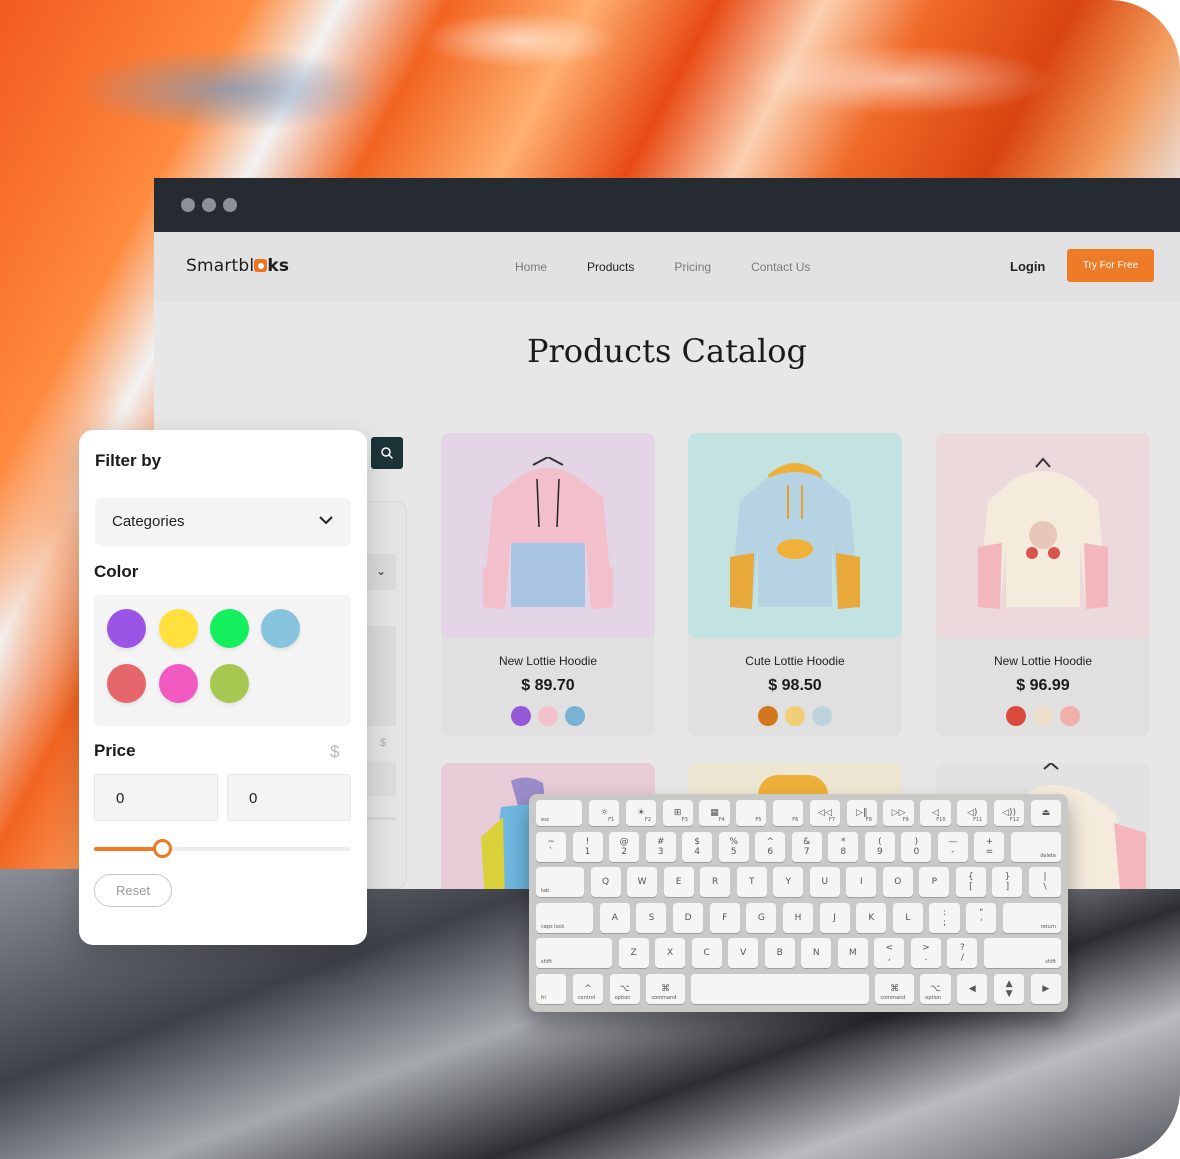 The width and height of the screenshot is (1180, 1159). What do you see at coordinates (692, 267) in the screenshot?
I see `nav-pricing: Pricing` at bounding box center [692, 267].